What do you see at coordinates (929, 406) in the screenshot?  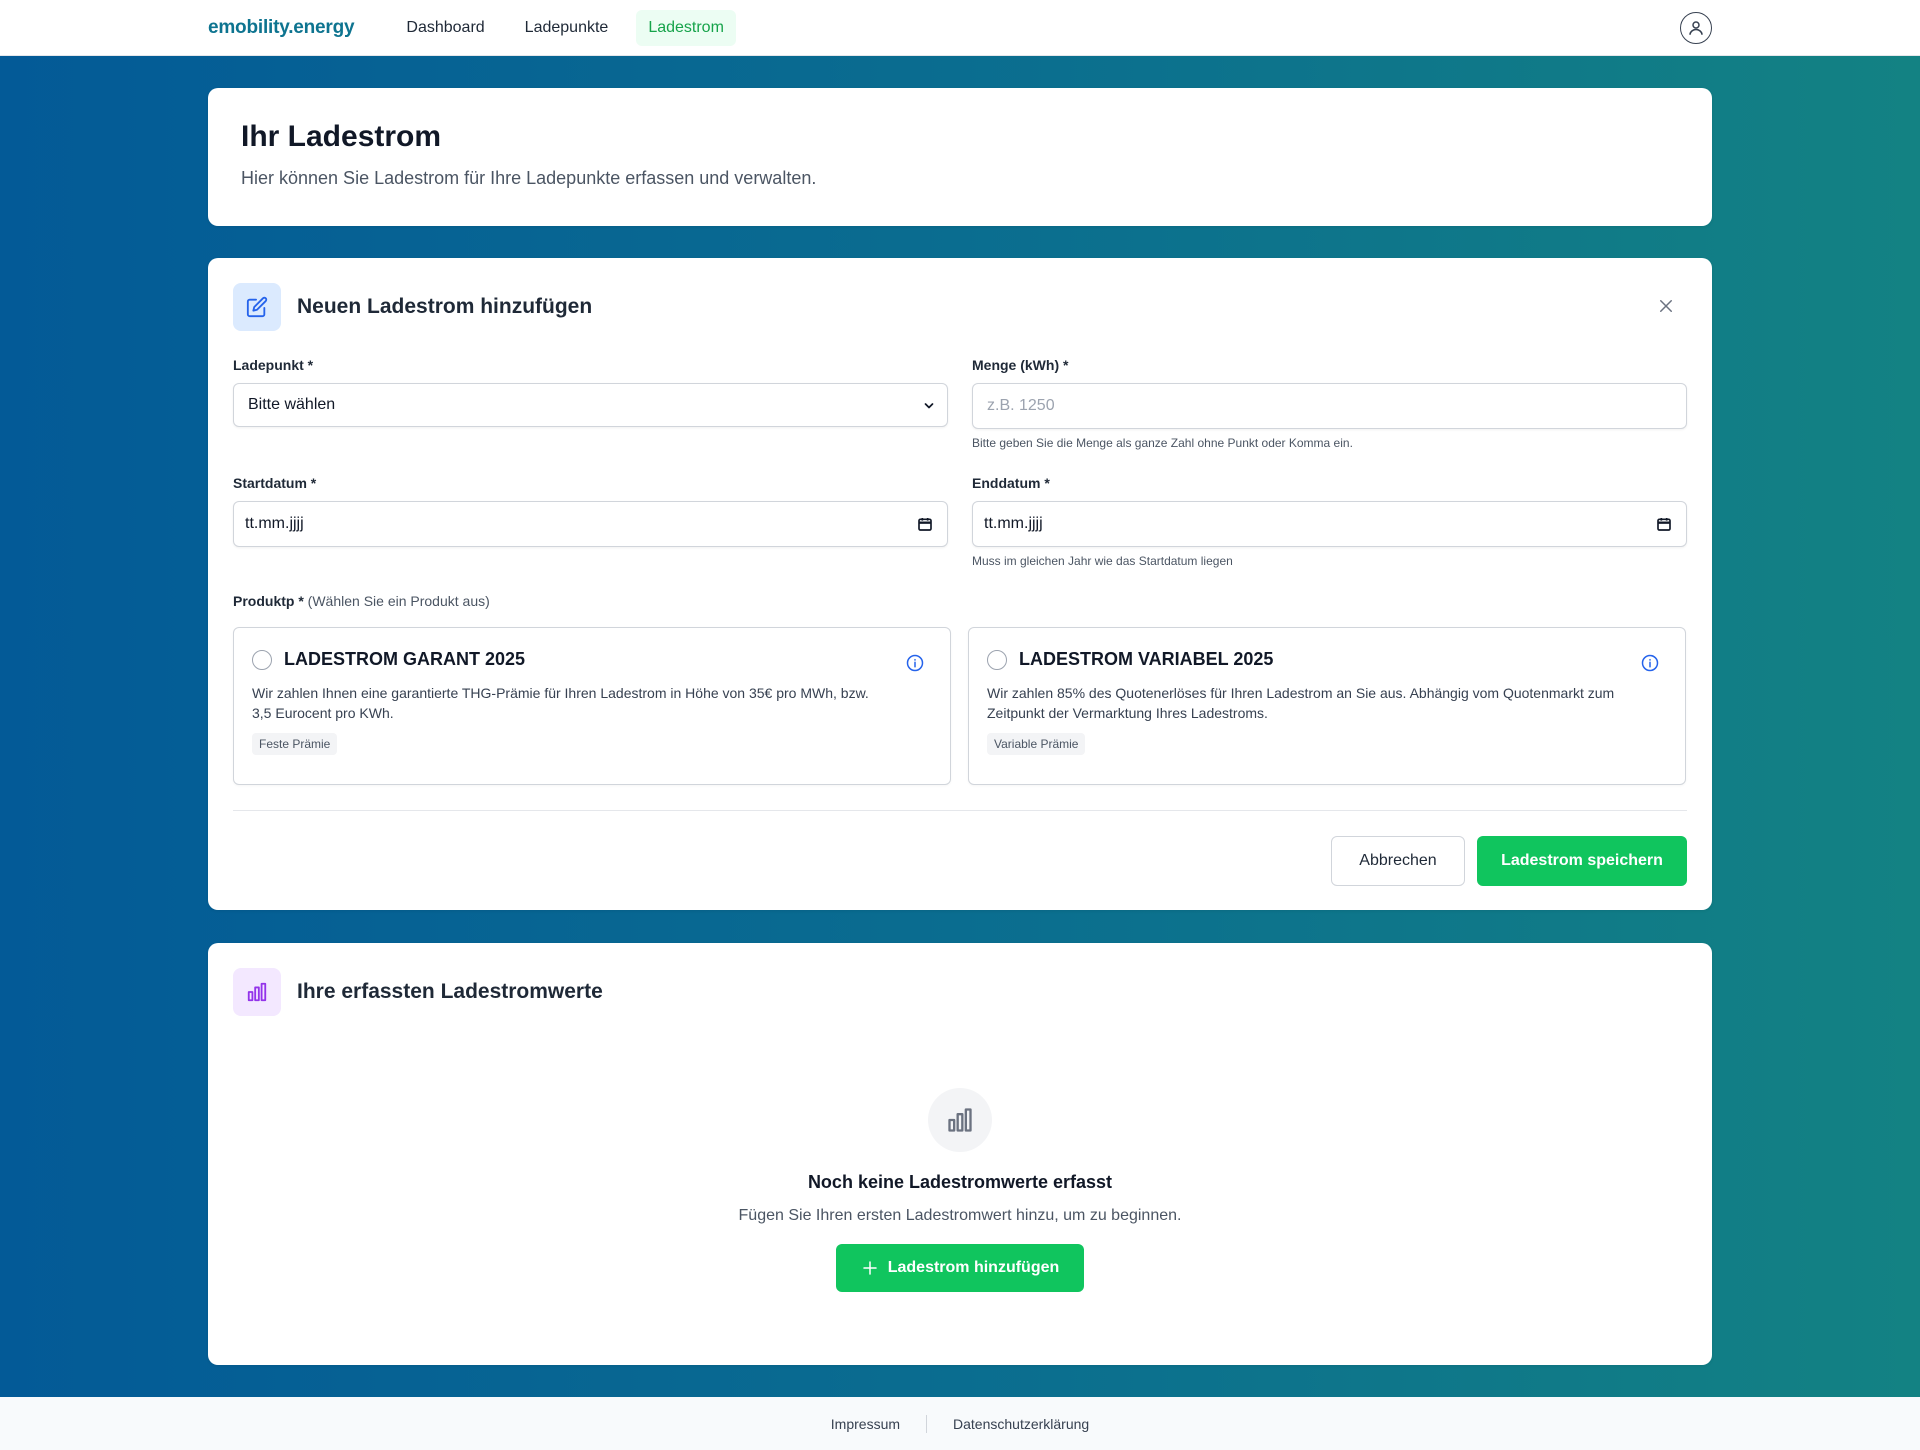 I see `chevron-down-icon` at bounding box center [929, 406].